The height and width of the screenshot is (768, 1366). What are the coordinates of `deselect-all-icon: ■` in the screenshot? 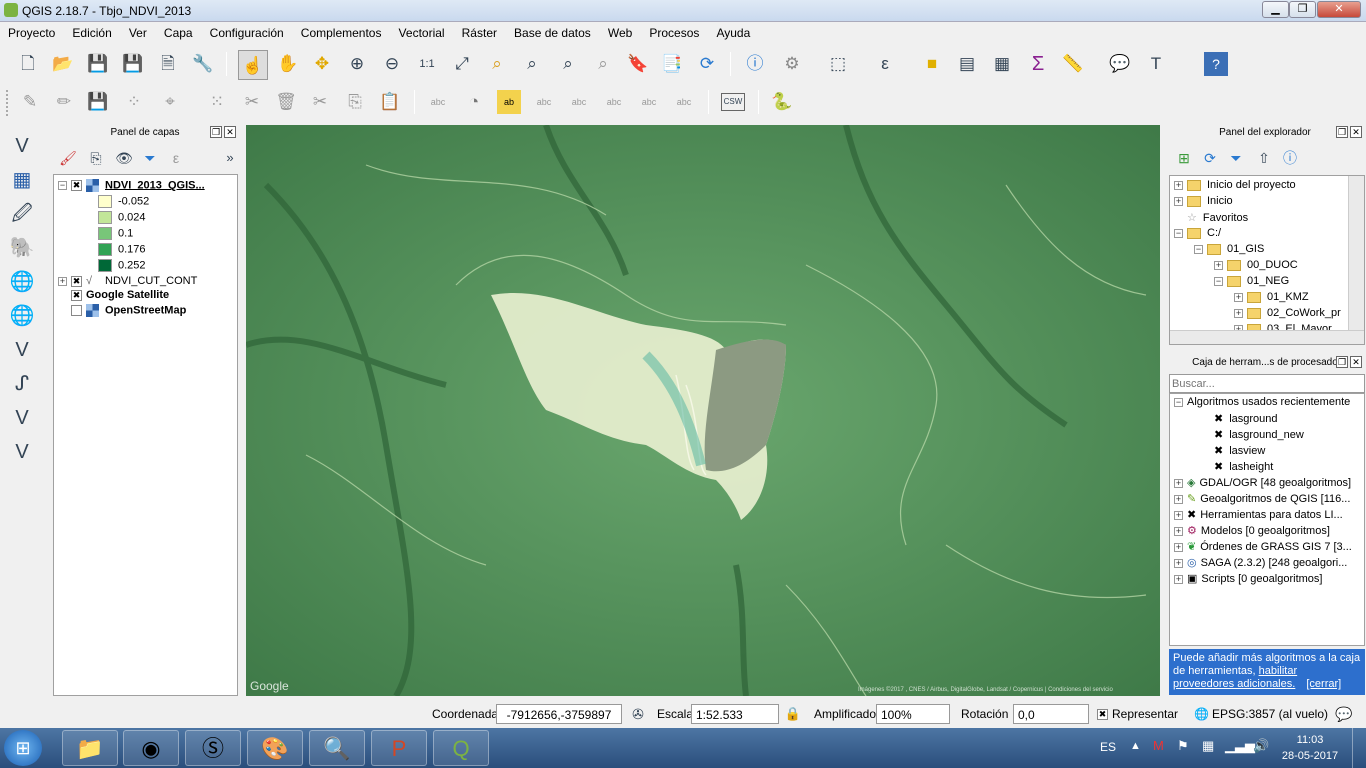 It's located at (932, 64).